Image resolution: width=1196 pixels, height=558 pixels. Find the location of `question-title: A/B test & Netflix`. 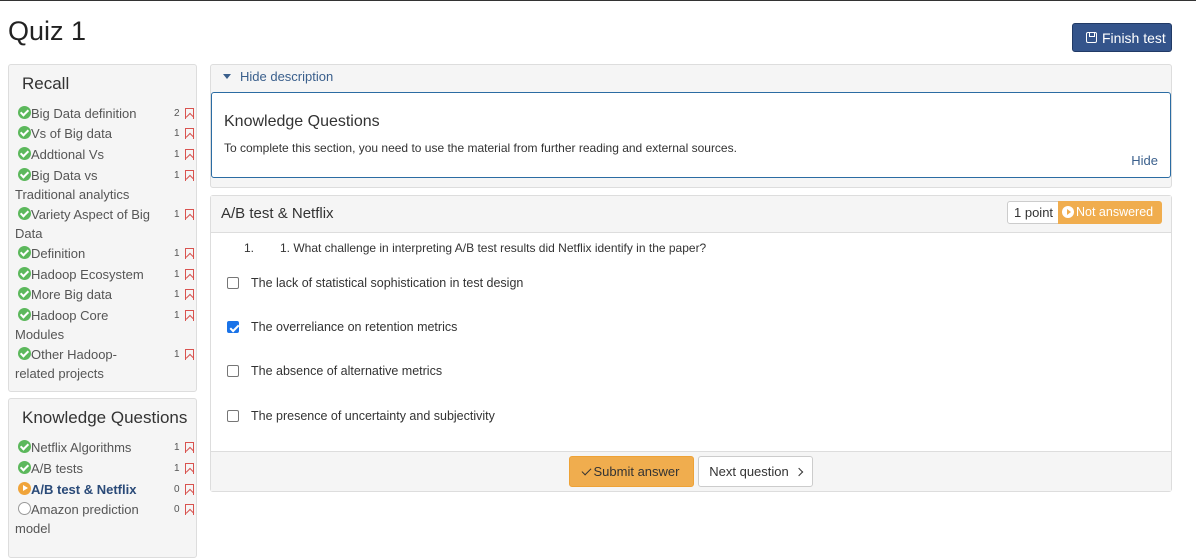

question-title: A/B test & Netflix is located at coordinates (277, 213).